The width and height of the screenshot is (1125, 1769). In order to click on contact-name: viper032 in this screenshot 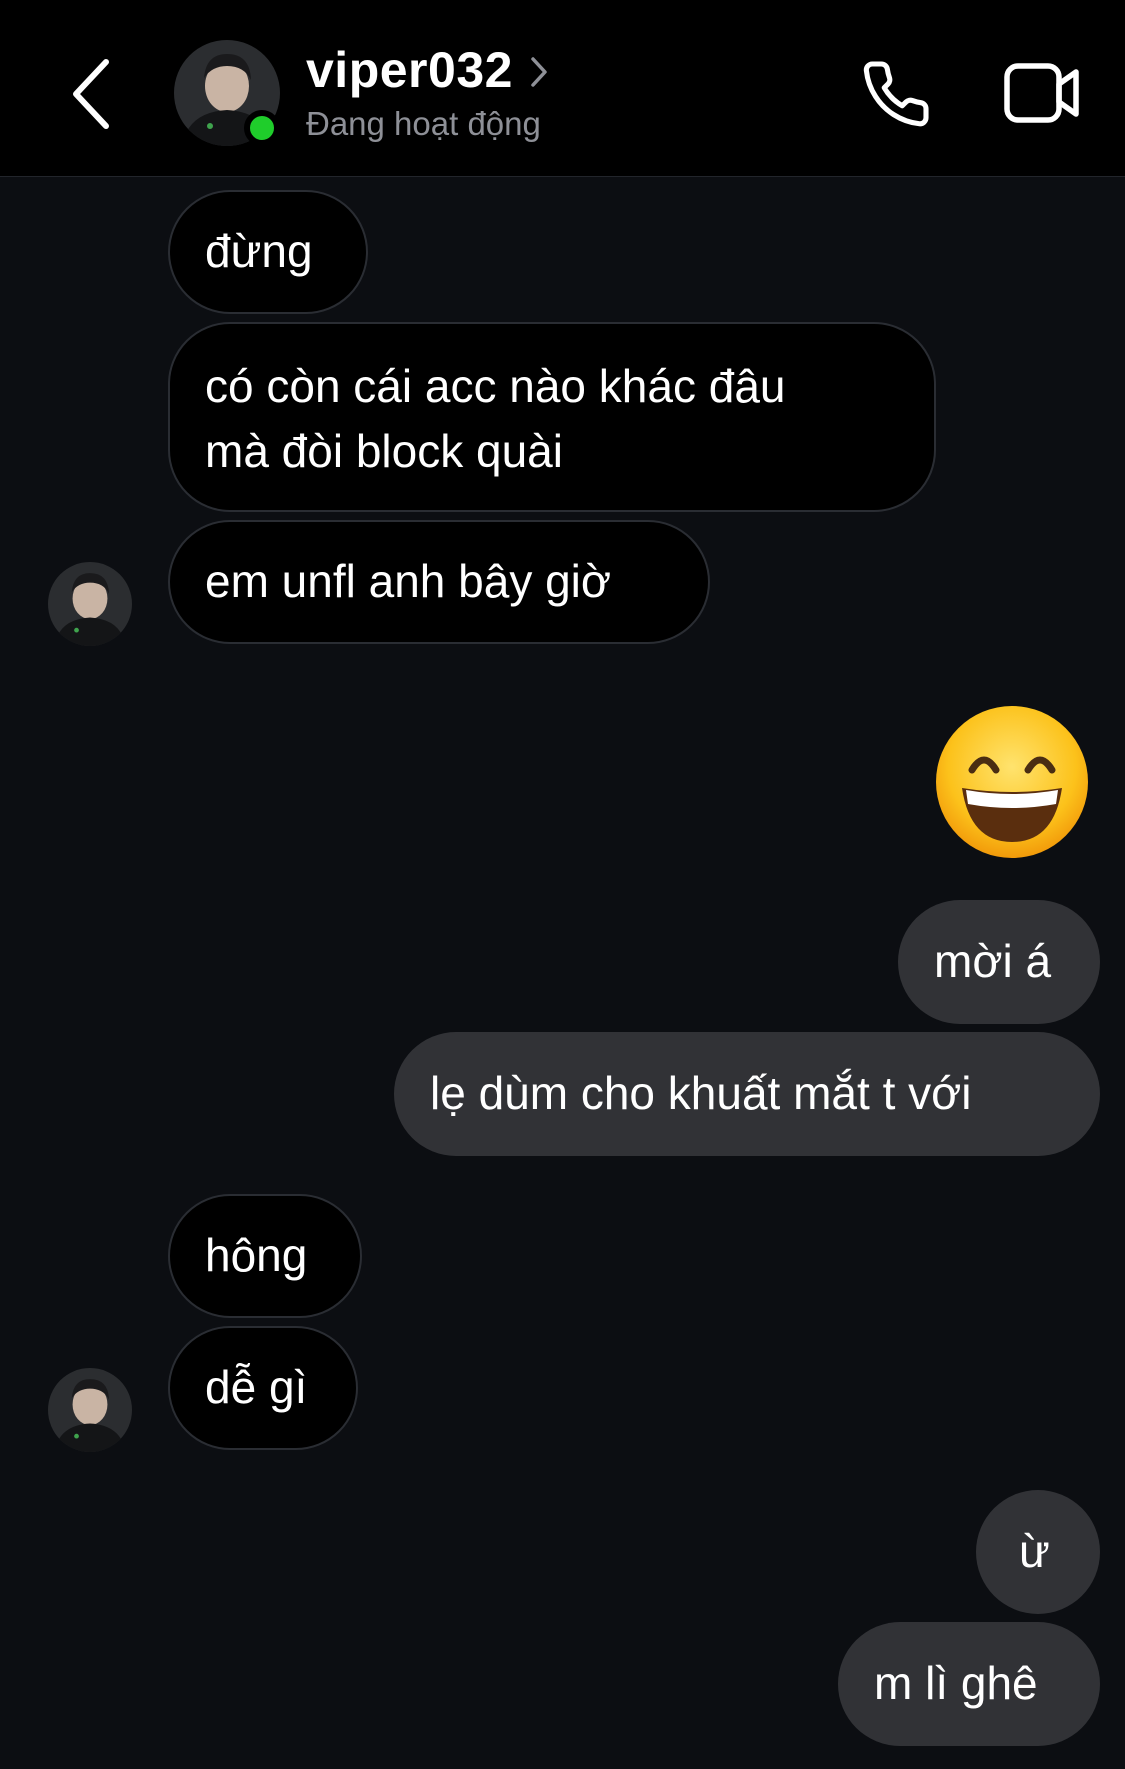, I will do `click(409, 70)`.